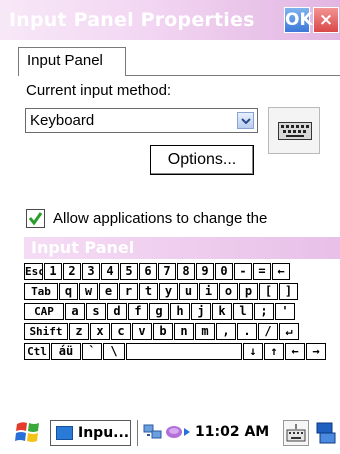 The width and height of the screenshot is (340, 454). I want to click on key-8: 8, so click(186, 271).